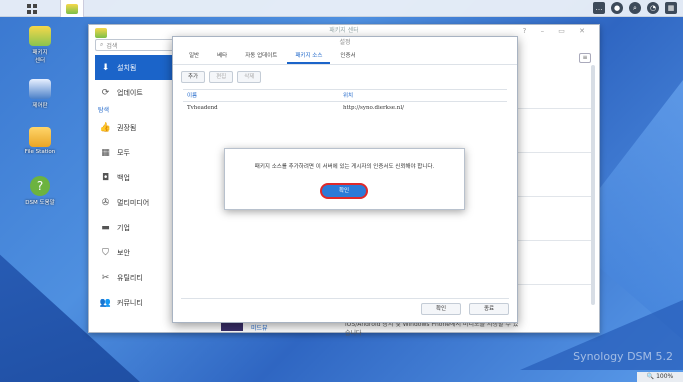 The width and height of the screenshot is (683, 382). I want to click on sidebar-item-label: 백업, so click(123, 177).